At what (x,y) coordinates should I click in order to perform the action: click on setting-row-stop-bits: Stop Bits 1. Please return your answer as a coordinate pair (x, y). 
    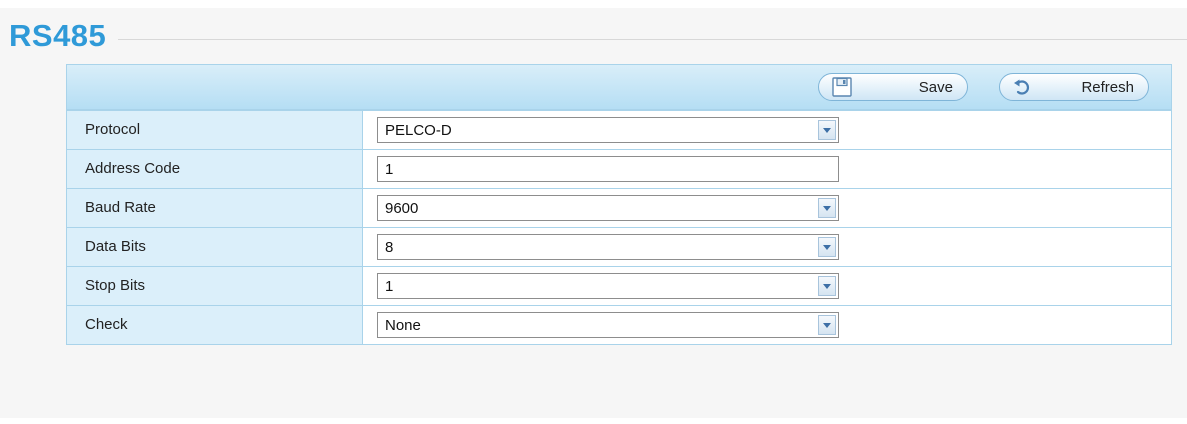
    Looking at the image, I should click on (619, 285).